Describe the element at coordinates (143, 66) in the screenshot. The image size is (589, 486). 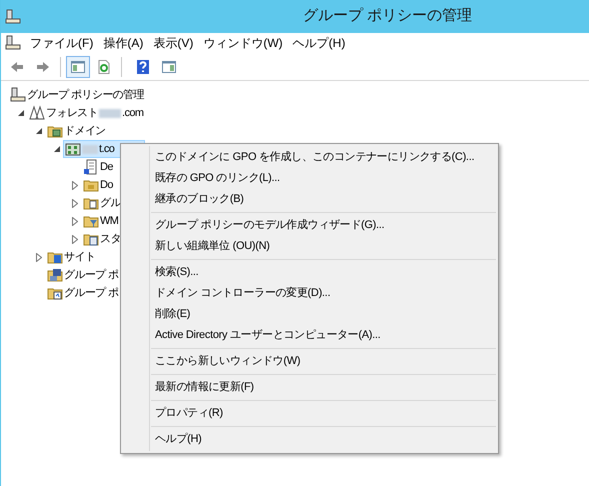
I see `help-icon` at that location.